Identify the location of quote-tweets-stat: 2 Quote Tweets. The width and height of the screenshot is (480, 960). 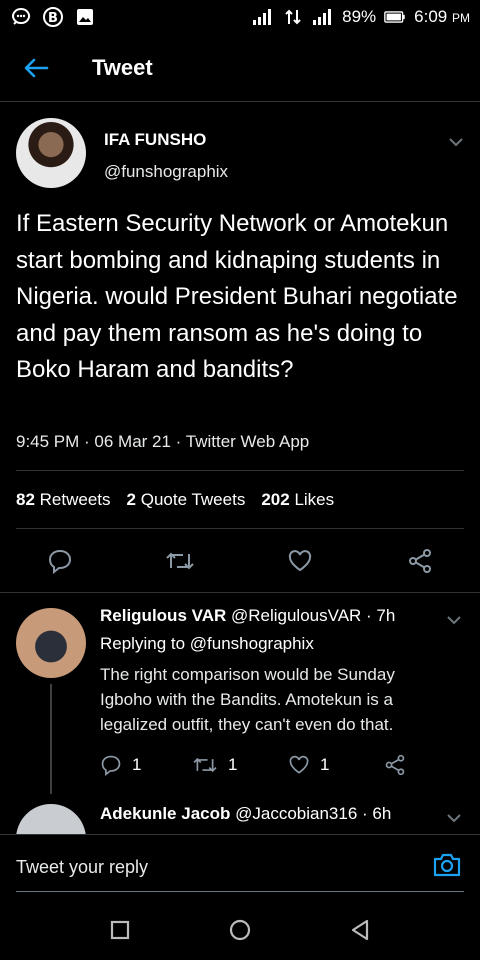
(186, 500).